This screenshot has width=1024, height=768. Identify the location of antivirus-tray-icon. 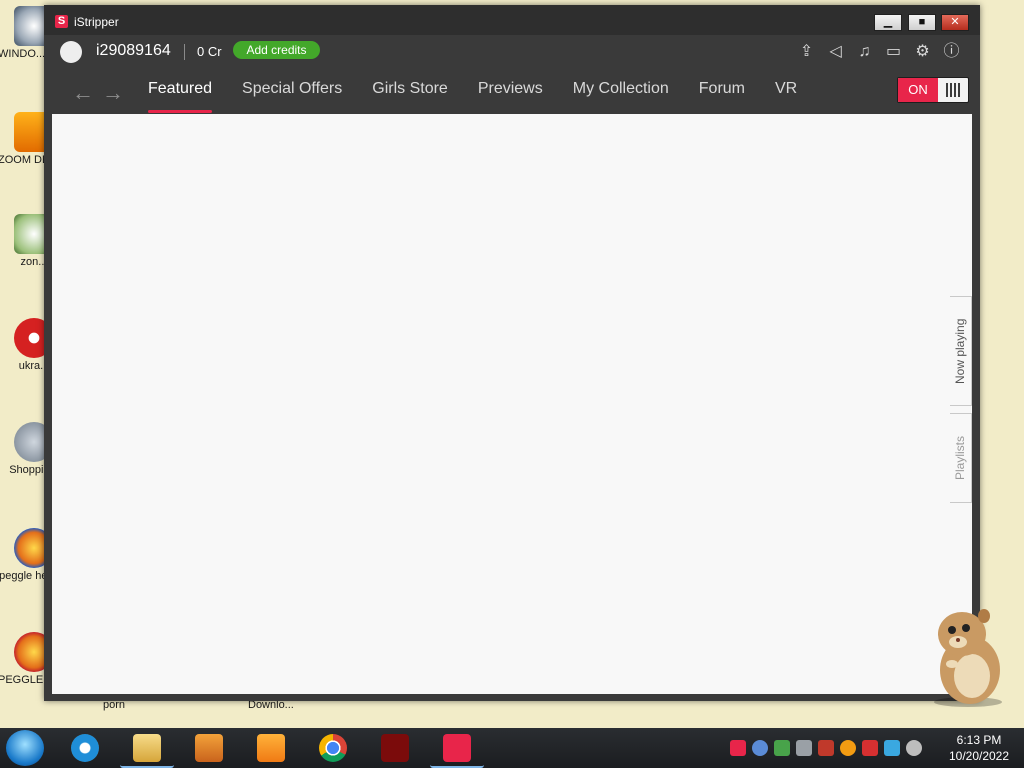
(826, 748).